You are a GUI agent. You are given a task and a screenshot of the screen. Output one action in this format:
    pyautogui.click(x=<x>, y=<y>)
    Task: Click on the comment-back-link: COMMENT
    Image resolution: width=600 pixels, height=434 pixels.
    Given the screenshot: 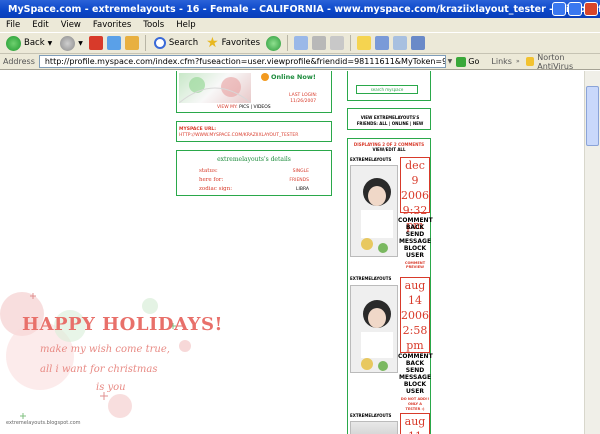 What is the action you would take?
    pyautogui.click(x=415, y=220)
    